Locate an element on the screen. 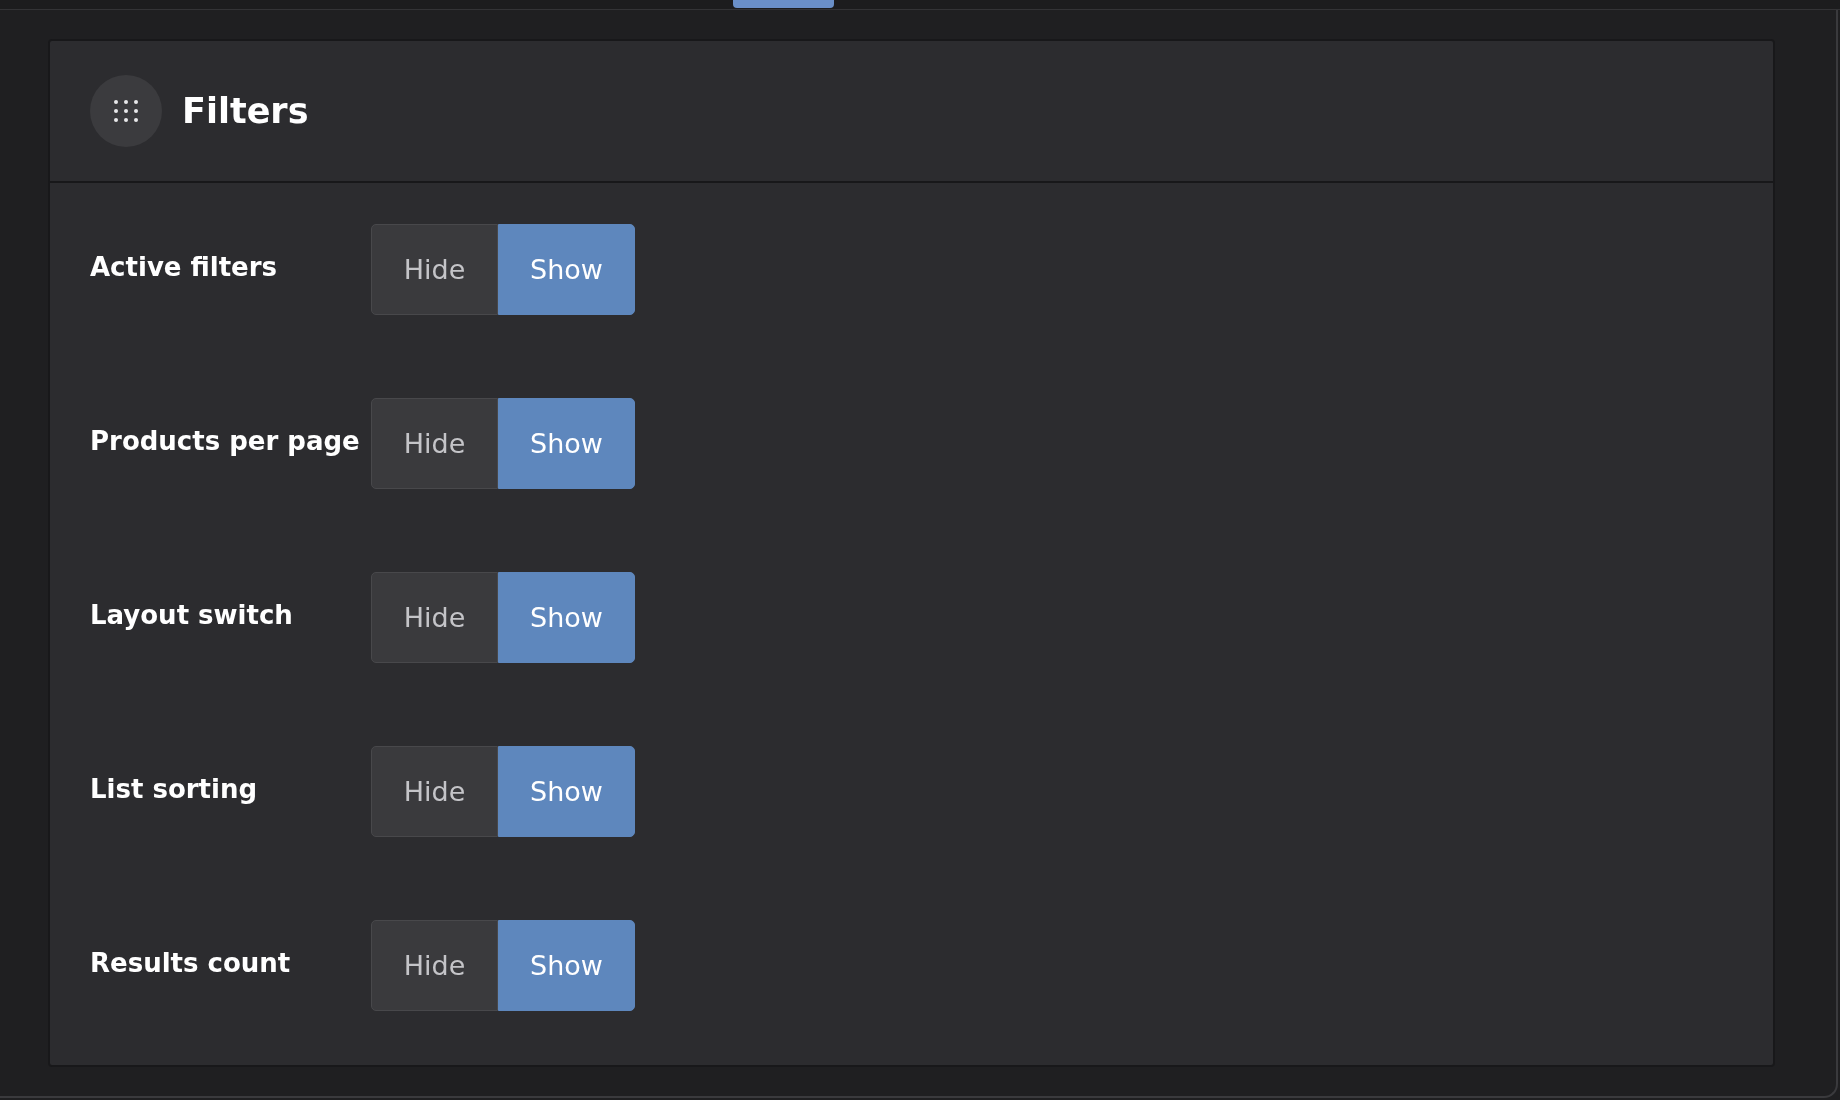 The image size is (1840, 1100). setting-label: List sorting is located at coordinates (174, 789).